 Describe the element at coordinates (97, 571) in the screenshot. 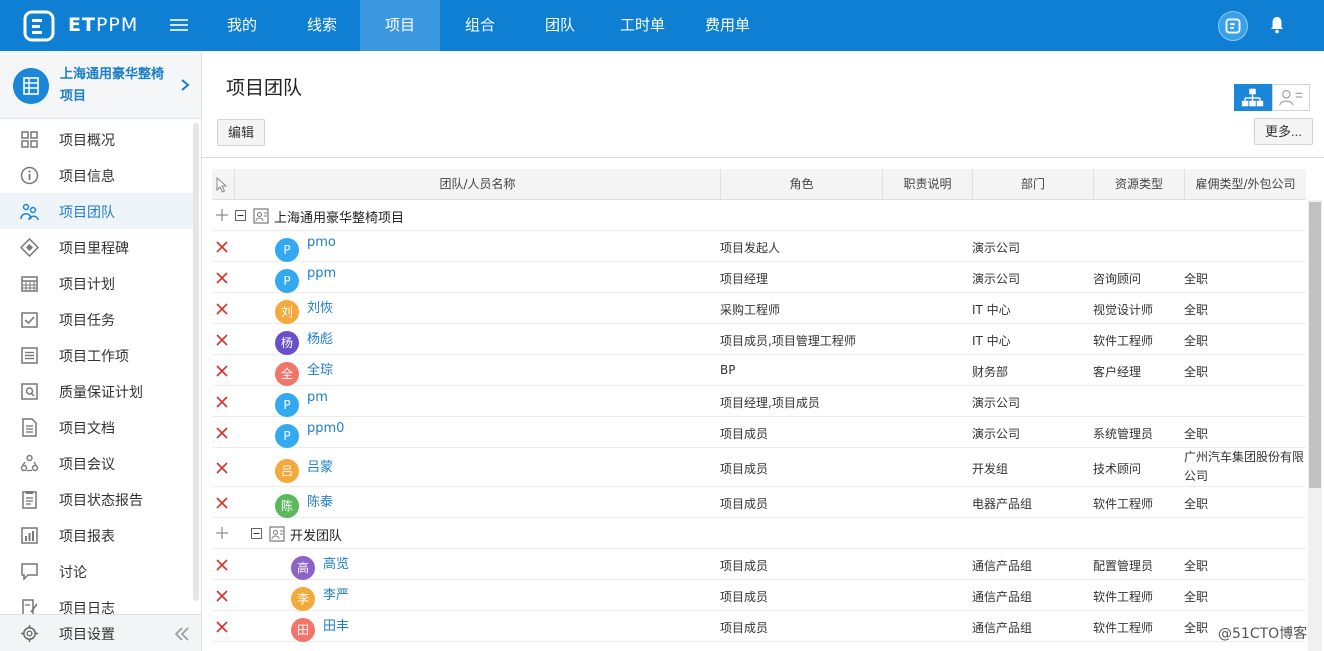

I see `sidebar-item: 讨论` at that location.